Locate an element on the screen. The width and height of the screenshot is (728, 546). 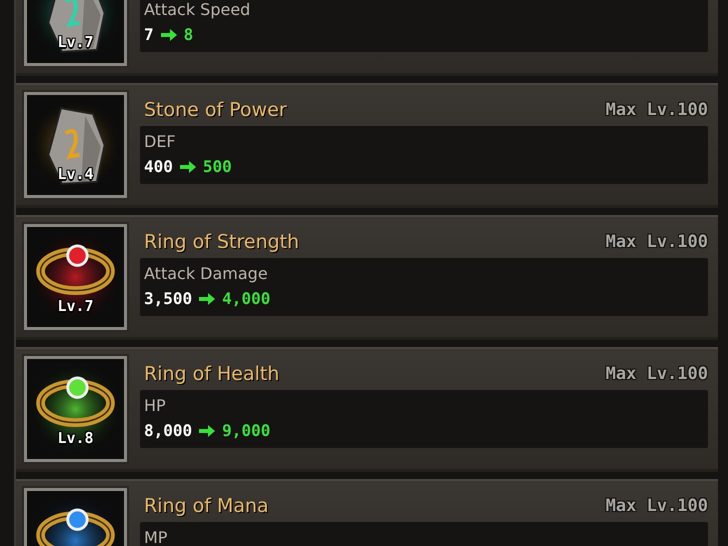
item-name: Ring of Health is located at coordinates (211, 374).